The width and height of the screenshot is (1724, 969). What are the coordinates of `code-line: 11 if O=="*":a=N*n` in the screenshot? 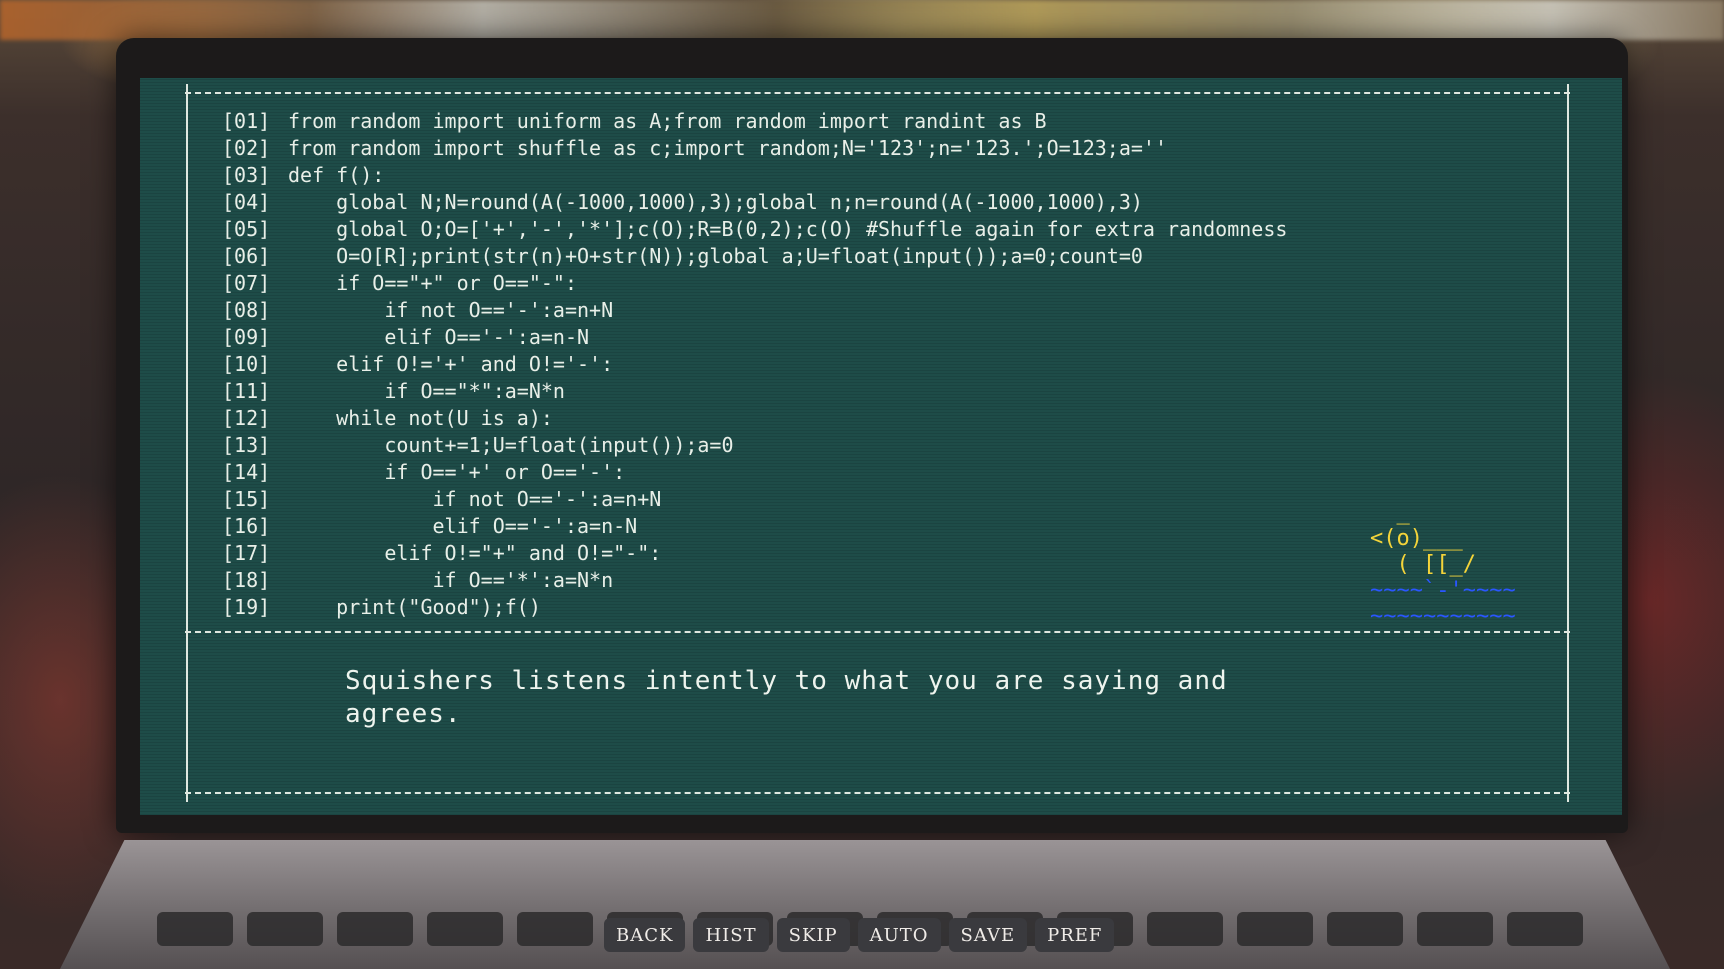 It's located at (754, 391).